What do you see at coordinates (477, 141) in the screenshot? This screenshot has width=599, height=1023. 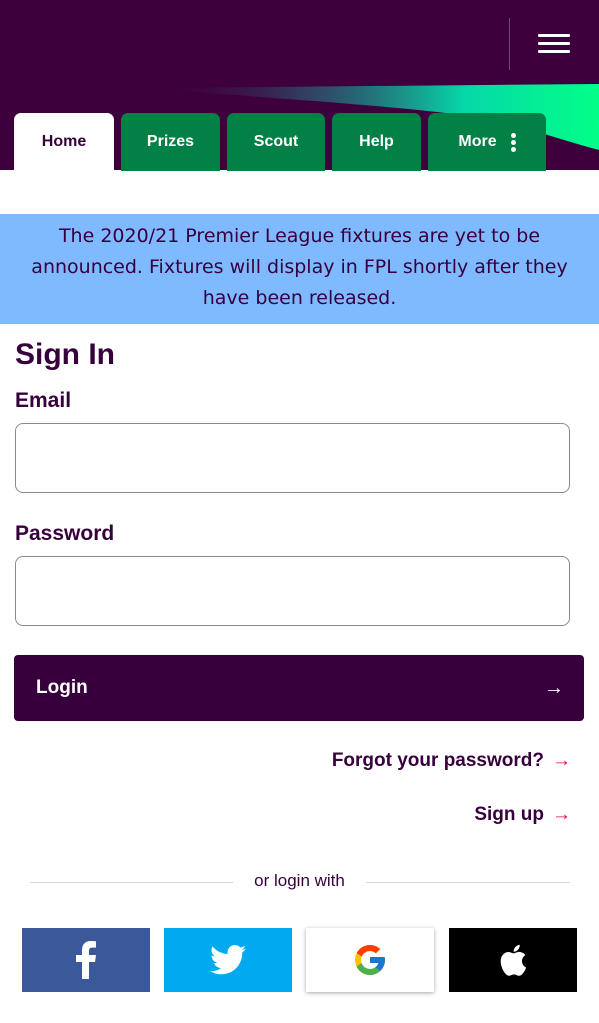 I see `tab-more-label: More` at bounding box center [477, 141].